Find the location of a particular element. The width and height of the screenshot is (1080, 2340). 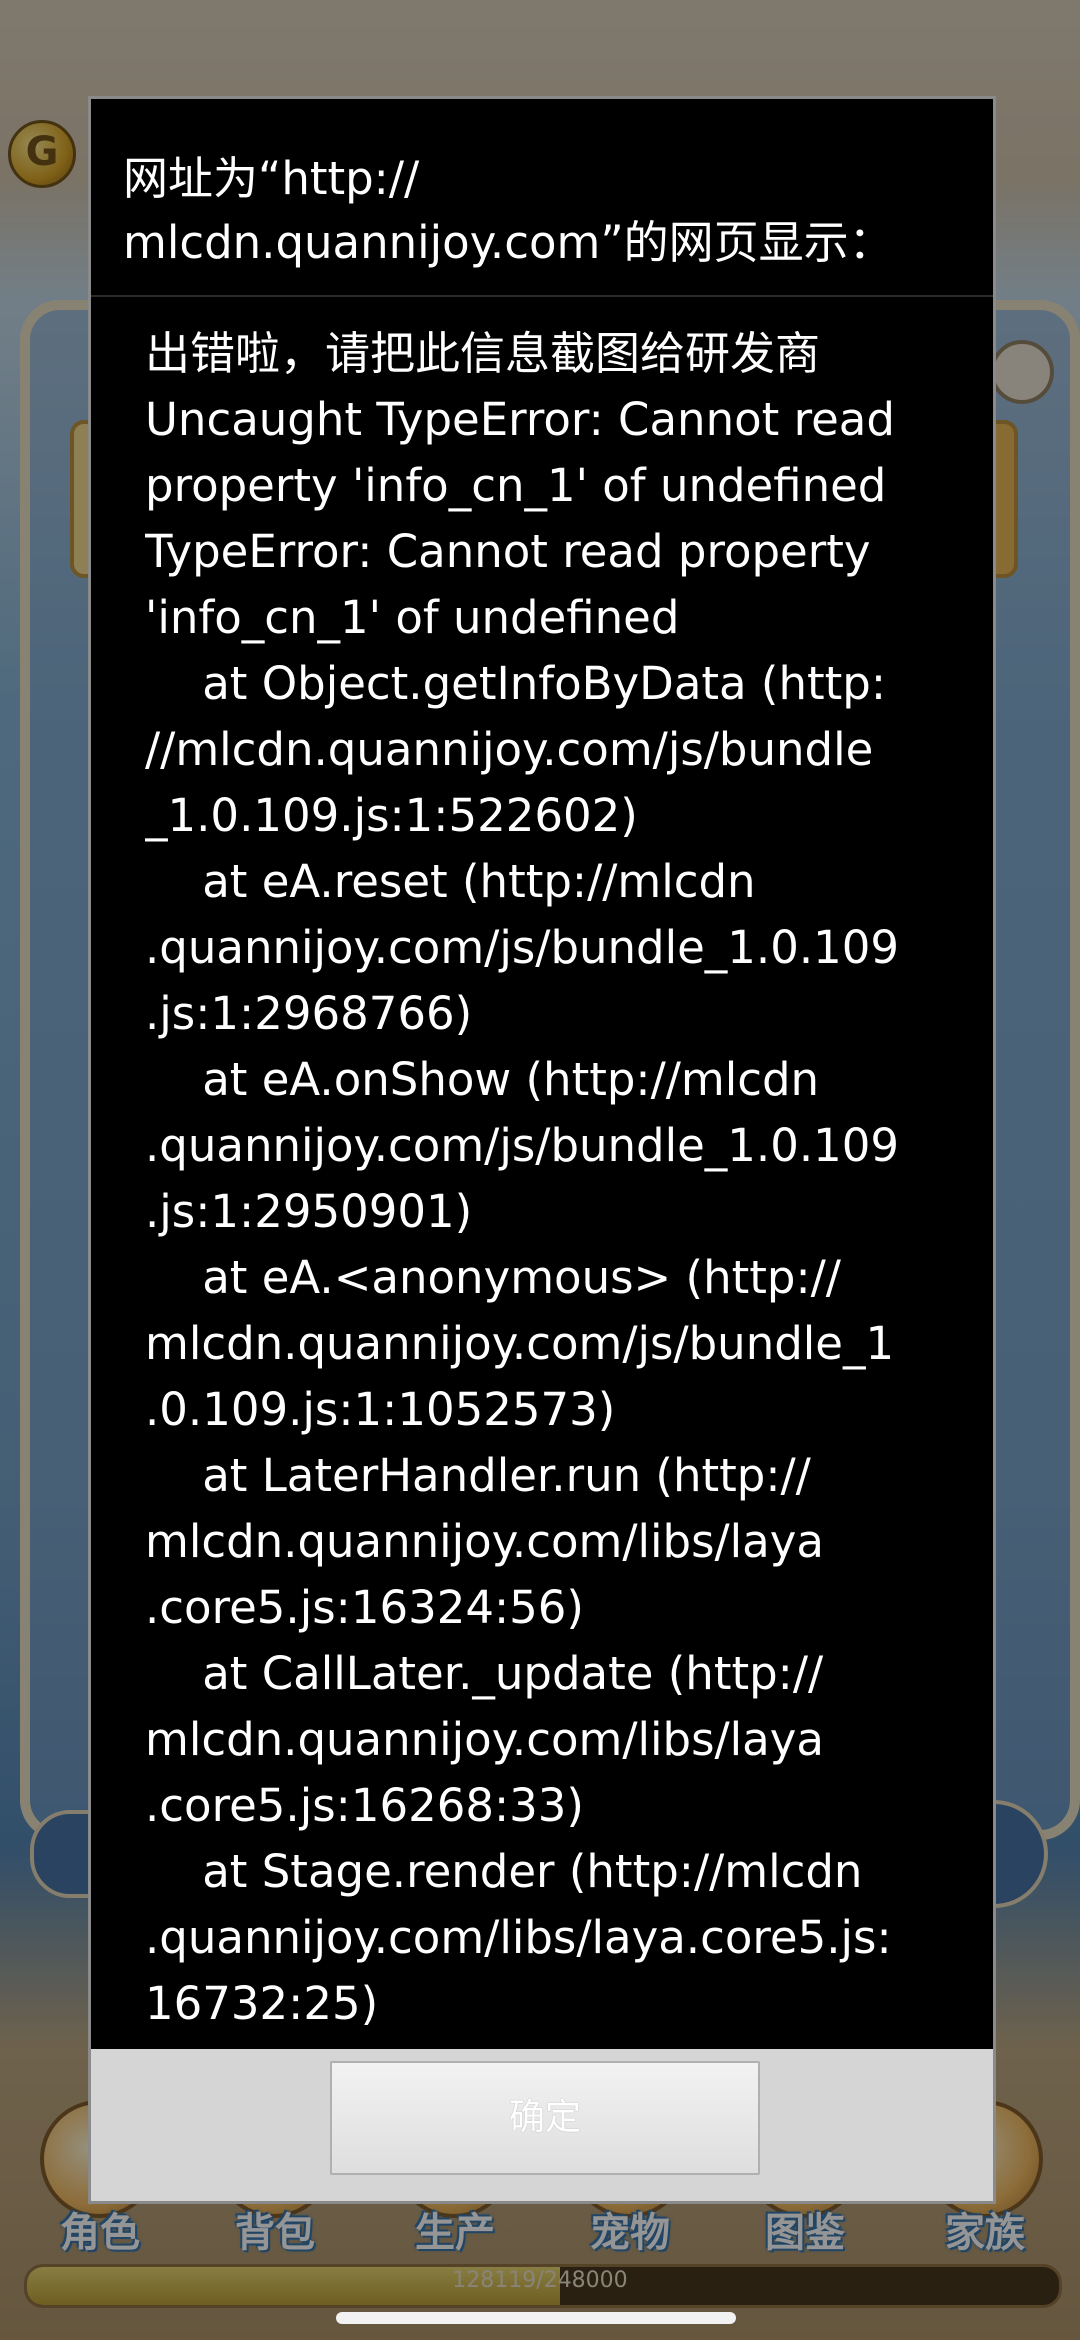

message-line: _1.0.109.js:1:522602) is located at coordinates (391, 815).